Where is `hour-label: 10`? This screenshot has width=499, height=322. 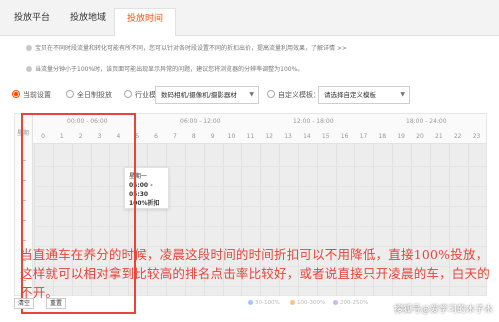 hour-label: 10 is located at coordinates (231, 136).